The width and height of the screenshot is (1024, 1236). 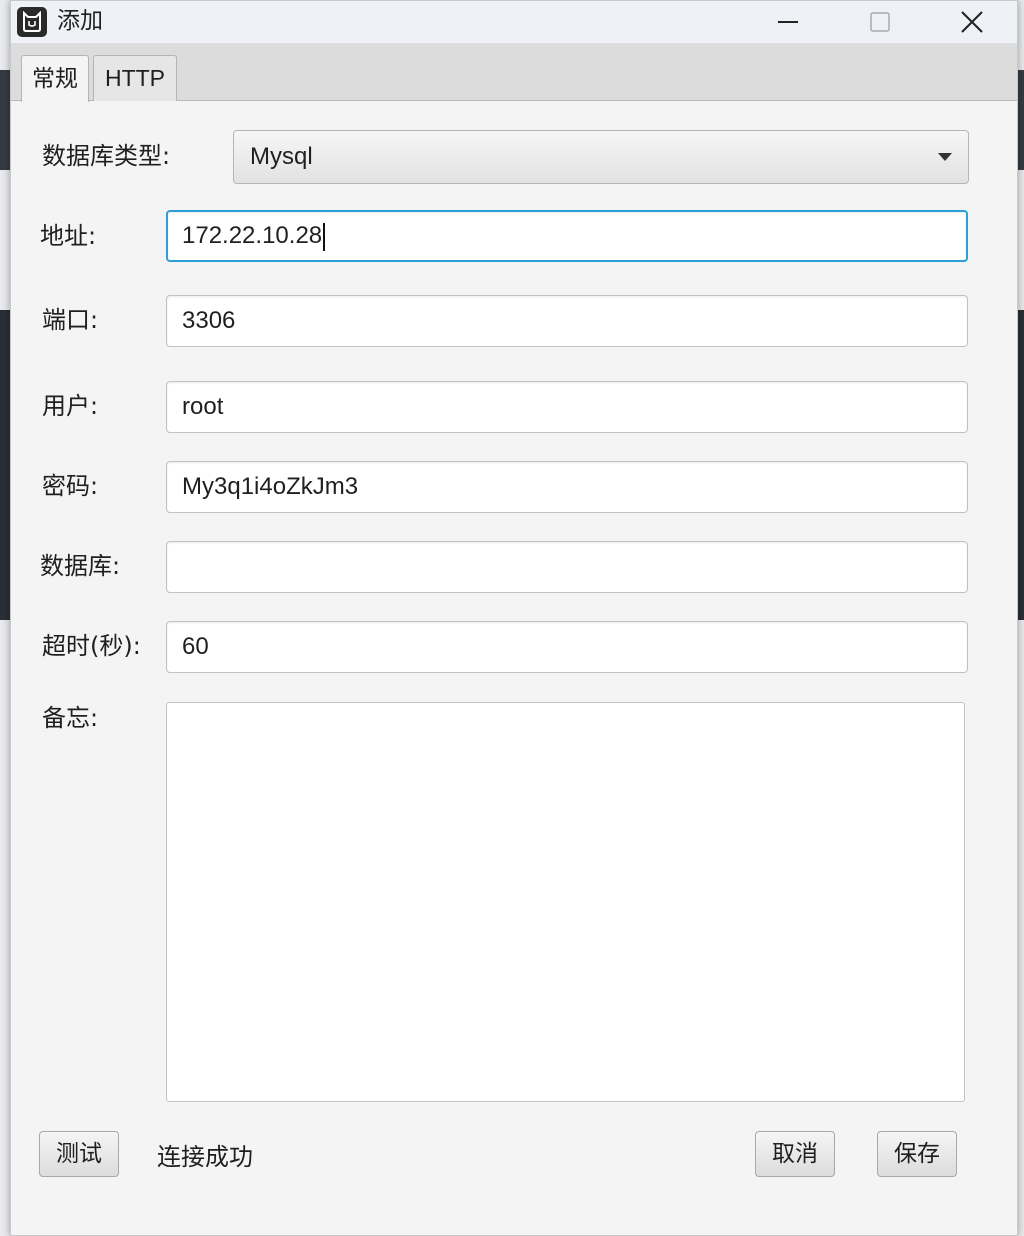 What do you see at coordinates (135, 78) in the screenshot?
I see `tab-http: HTTP` at bounding box center [135, 78].